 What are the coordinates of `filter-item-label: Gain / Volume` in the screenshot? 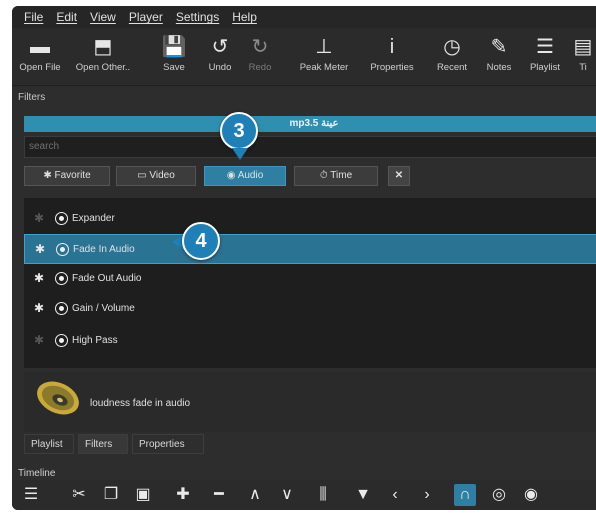 It's located at (103, 308).